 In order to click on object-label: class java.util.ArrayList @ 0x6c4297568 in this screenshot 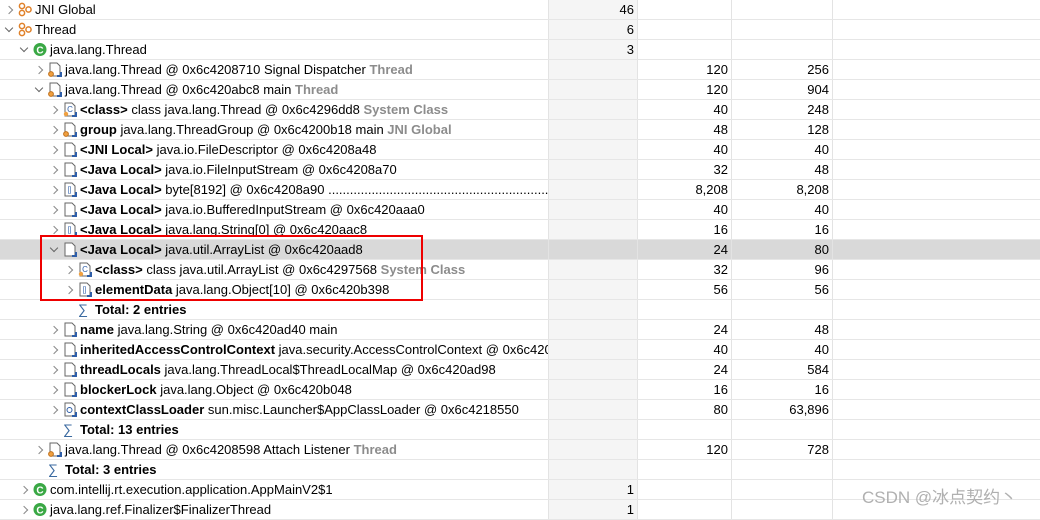, I will do `click(262, 269)`.